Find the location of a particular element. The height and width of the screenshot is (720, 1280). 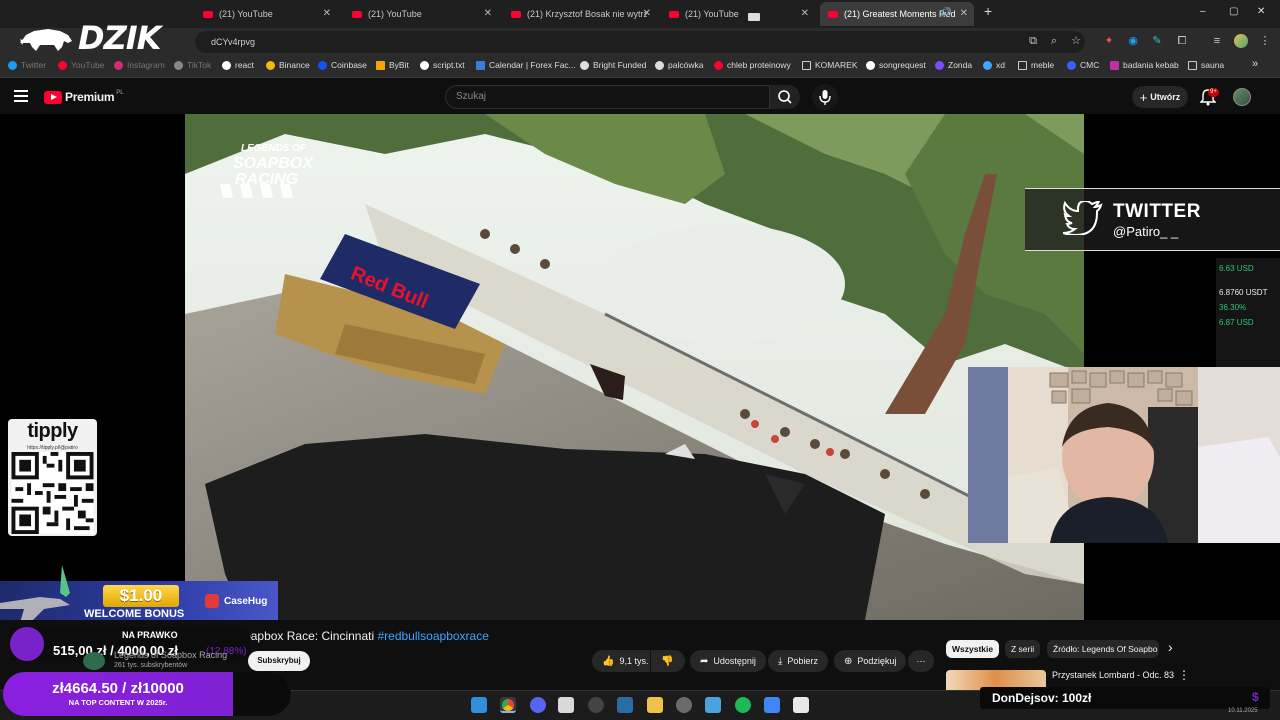

bookmark-folder: KOMAREK is located at coordinates (830, 65).